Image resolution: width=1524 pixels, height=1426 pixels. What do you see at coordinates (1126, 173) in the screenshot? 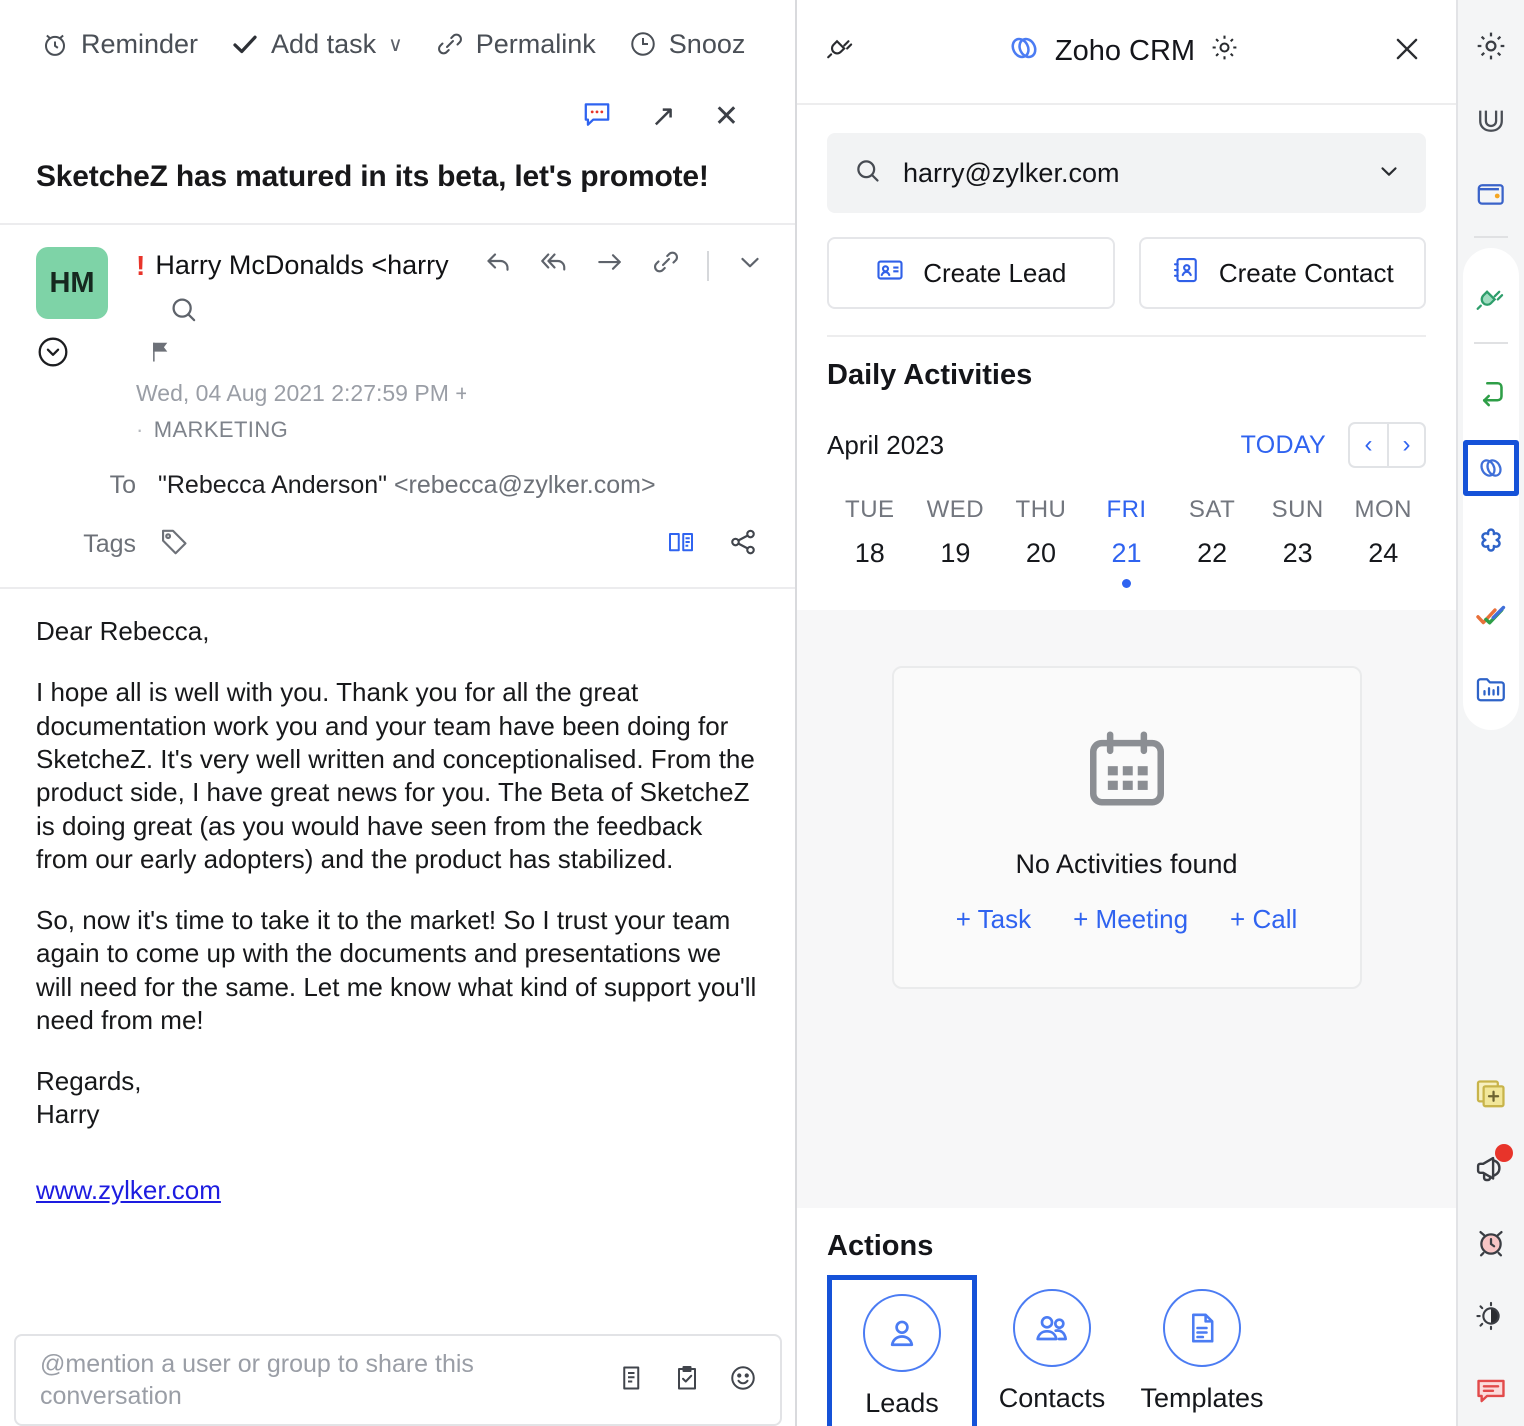
I see `crm-search-field: harry@zylker.com` at bounding box center [1126, 173].